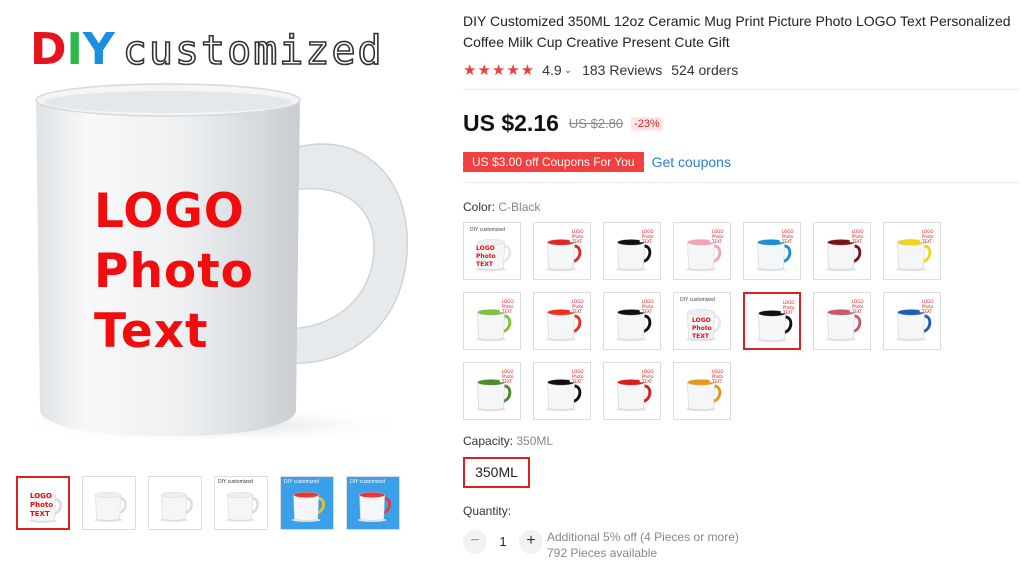 This screenshot has height=576, width=1024. I want to click on banner-letter-i: I, so click(74, 49).